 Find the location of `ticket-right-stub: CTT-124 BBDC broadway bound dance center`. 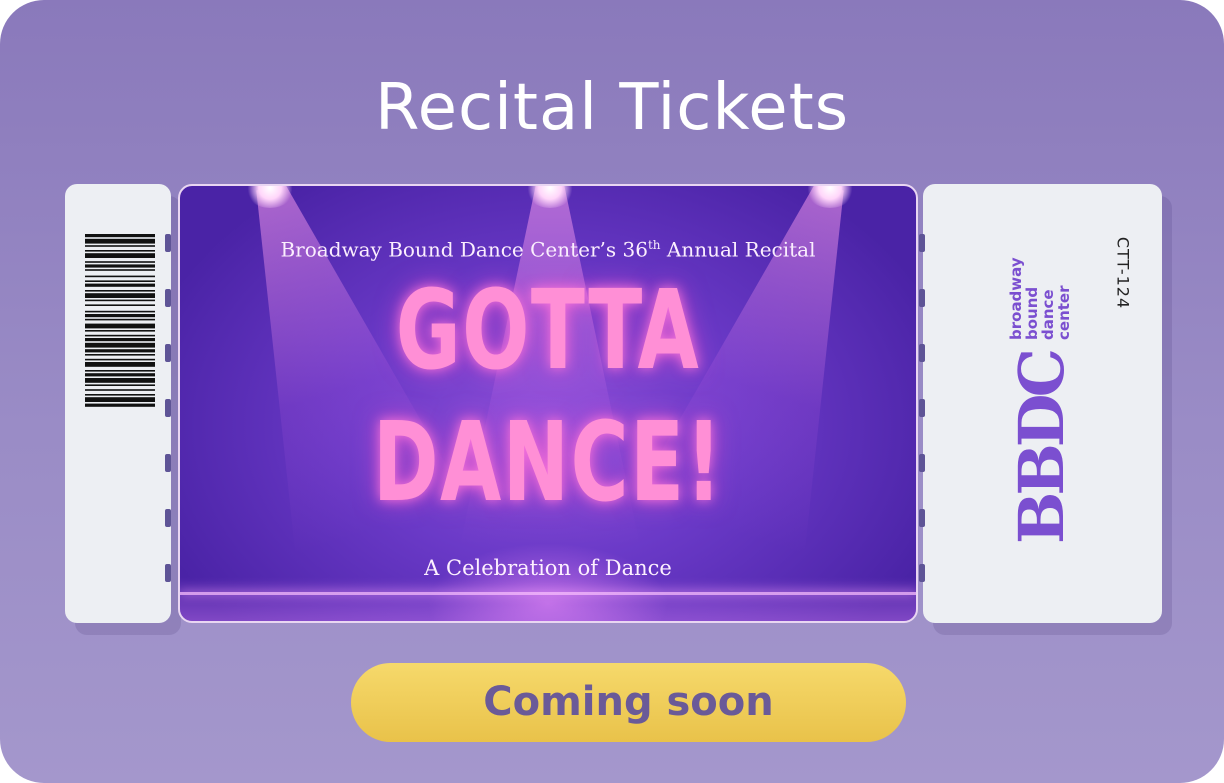

ticket-right-stub: CTT-124 BBDC broadway bound dance center is located at coordinates (1040, 403).